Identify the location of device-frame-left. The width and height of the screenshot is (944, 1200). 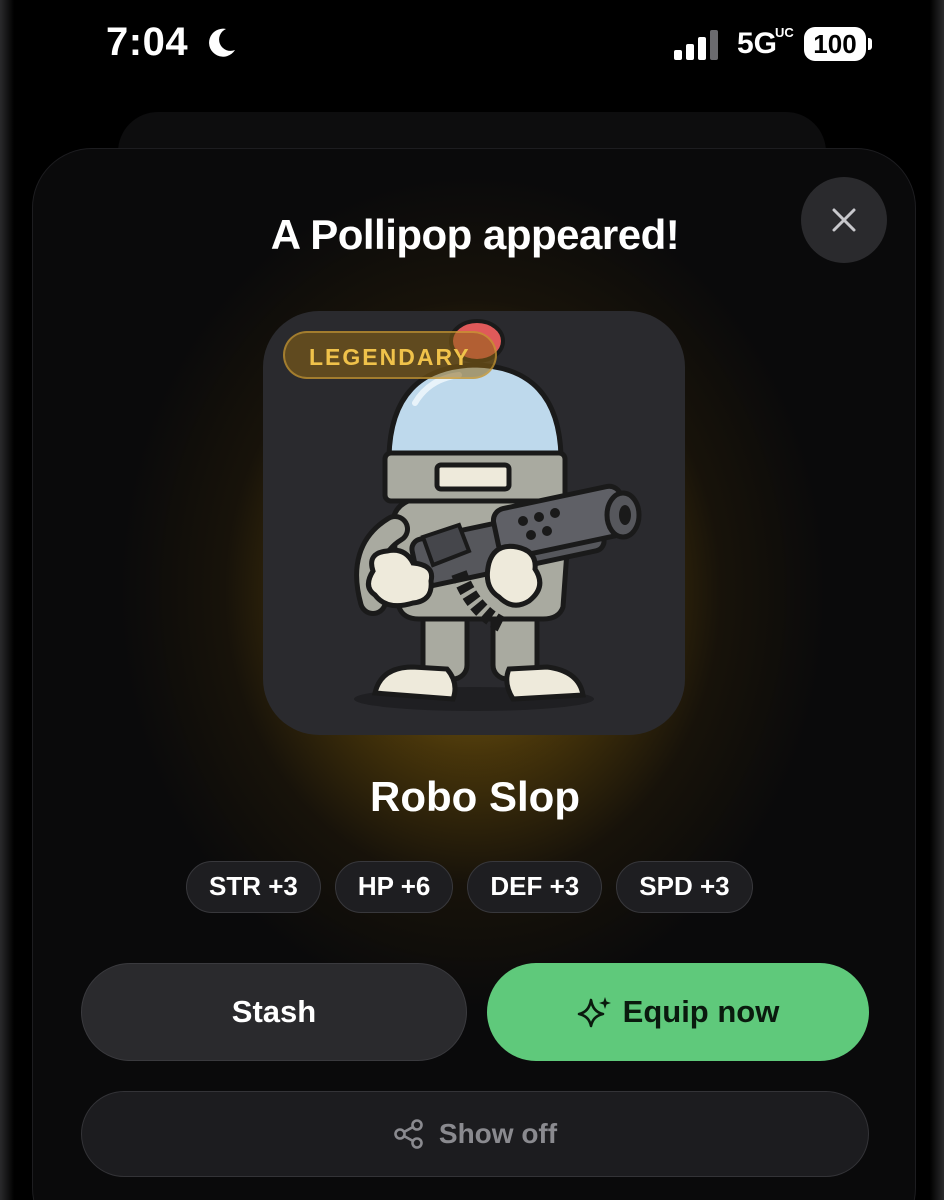
(7, 600).